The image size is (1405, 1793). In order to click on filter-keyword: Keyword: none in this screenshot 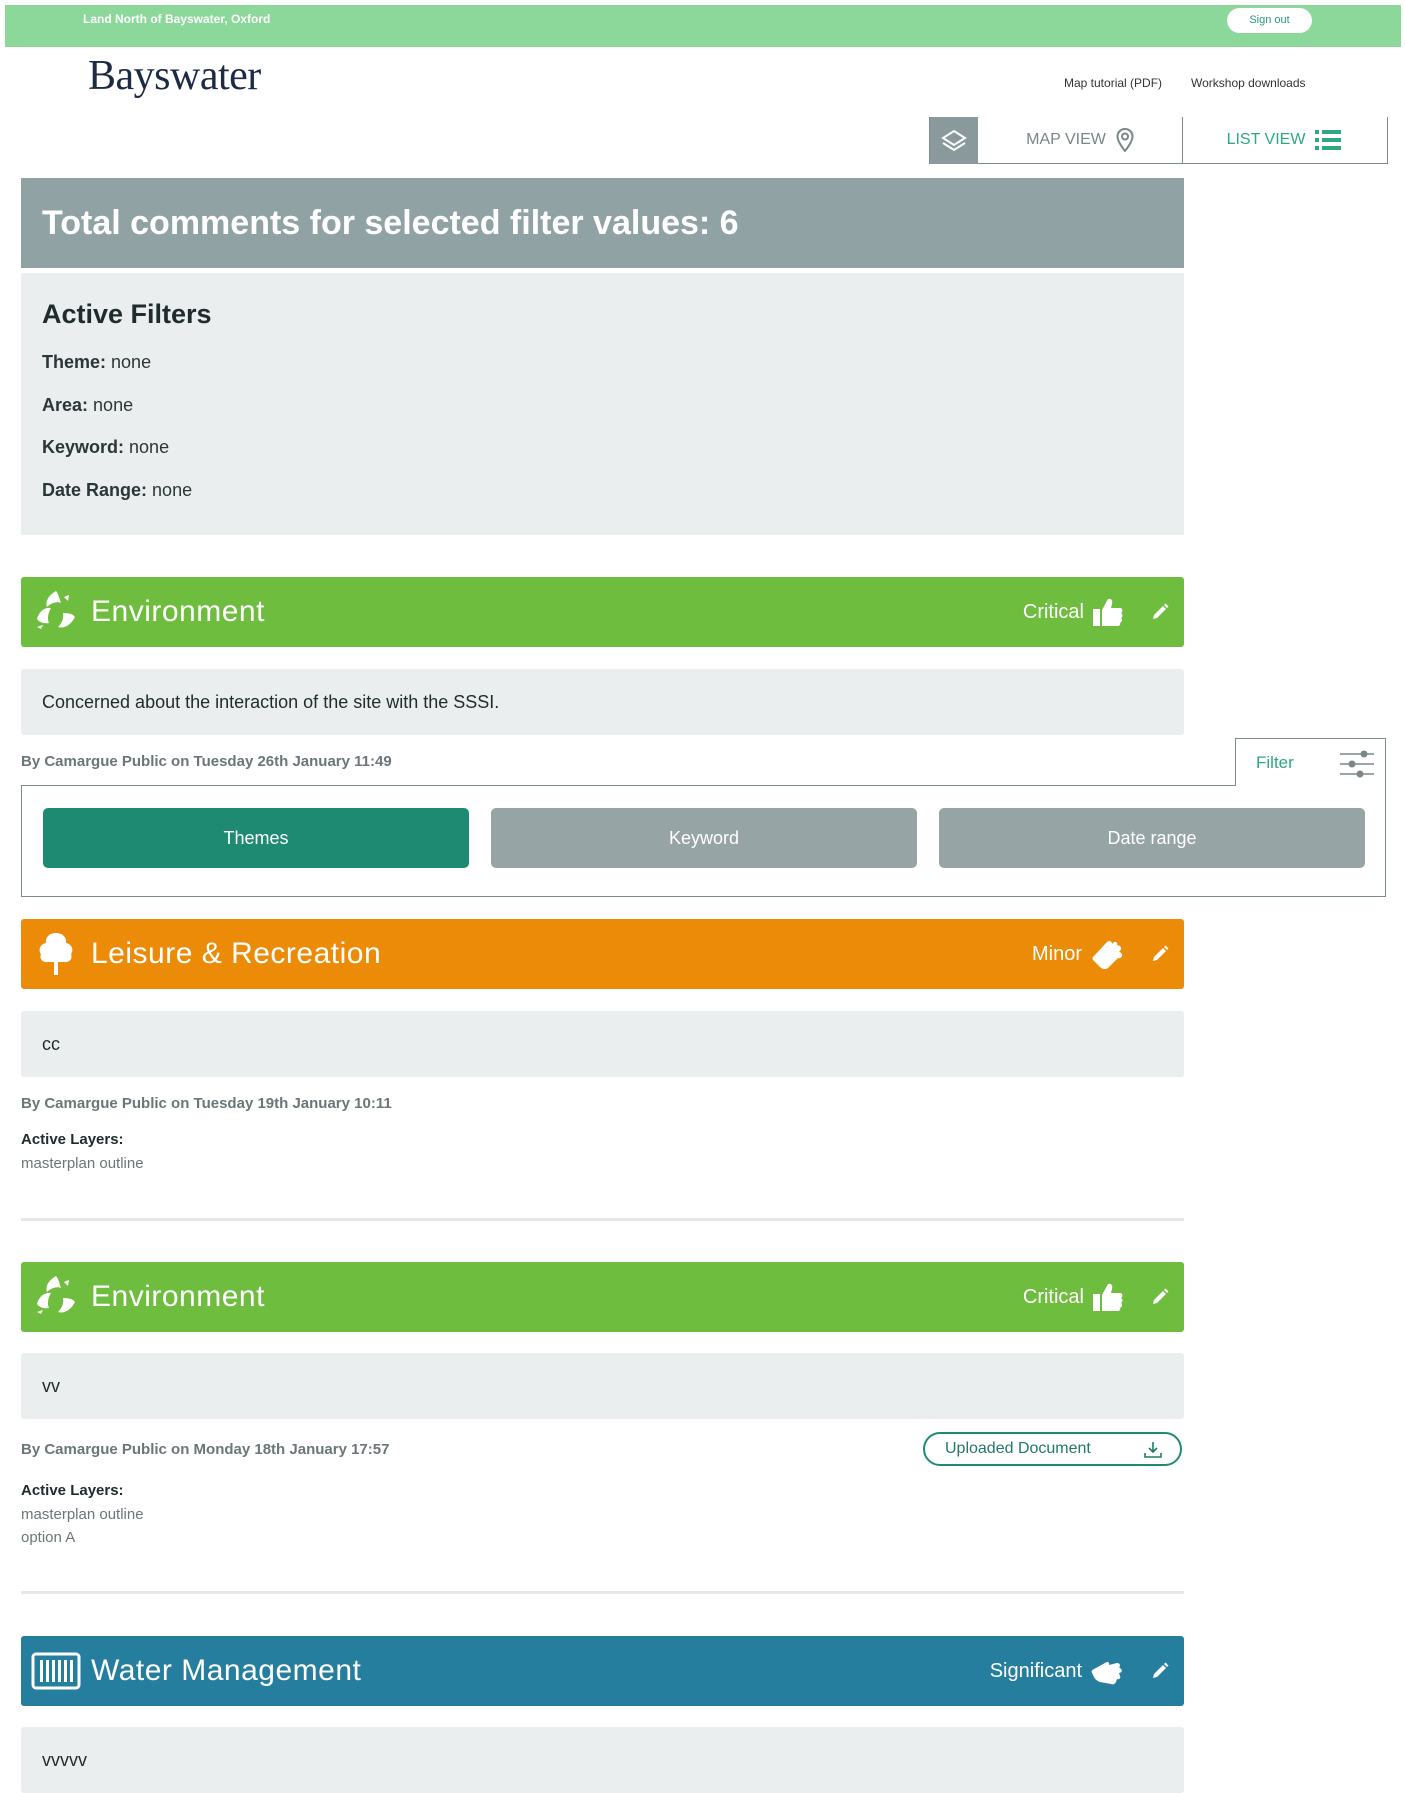, I will do `click(106, 447)`.